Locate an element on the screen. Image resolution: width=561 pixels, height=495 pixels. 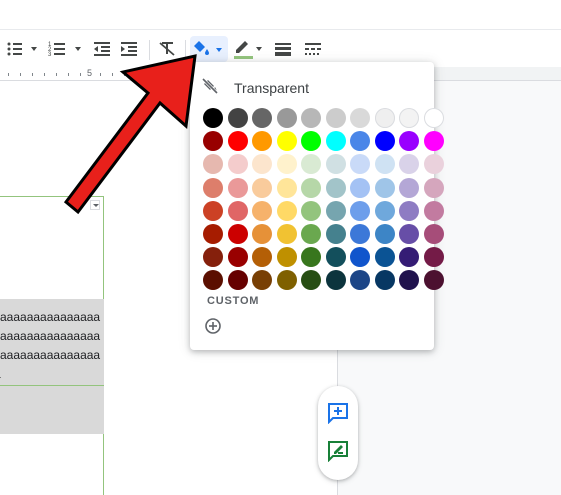
fill-color-button is located at coordinates (209, 49).